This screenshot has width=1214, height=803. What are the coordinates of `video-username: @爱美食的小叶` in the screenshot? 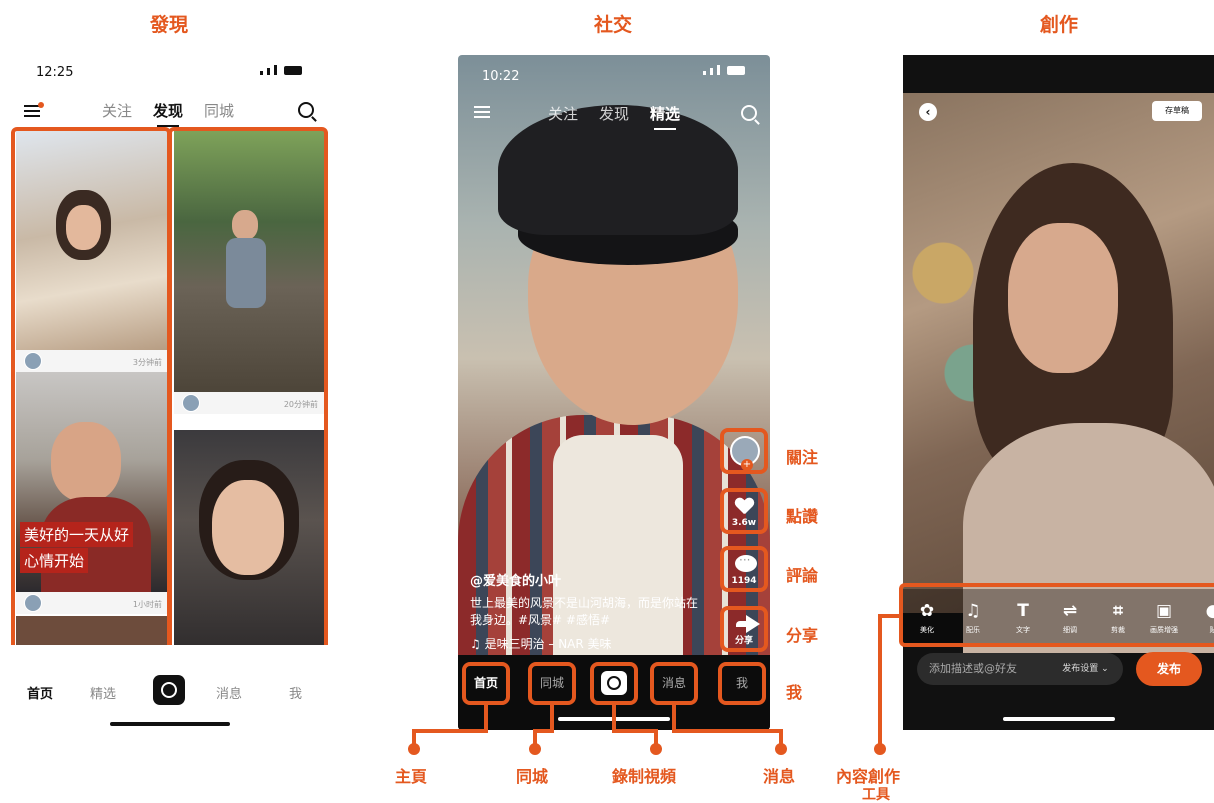 It's located at (515, 579).